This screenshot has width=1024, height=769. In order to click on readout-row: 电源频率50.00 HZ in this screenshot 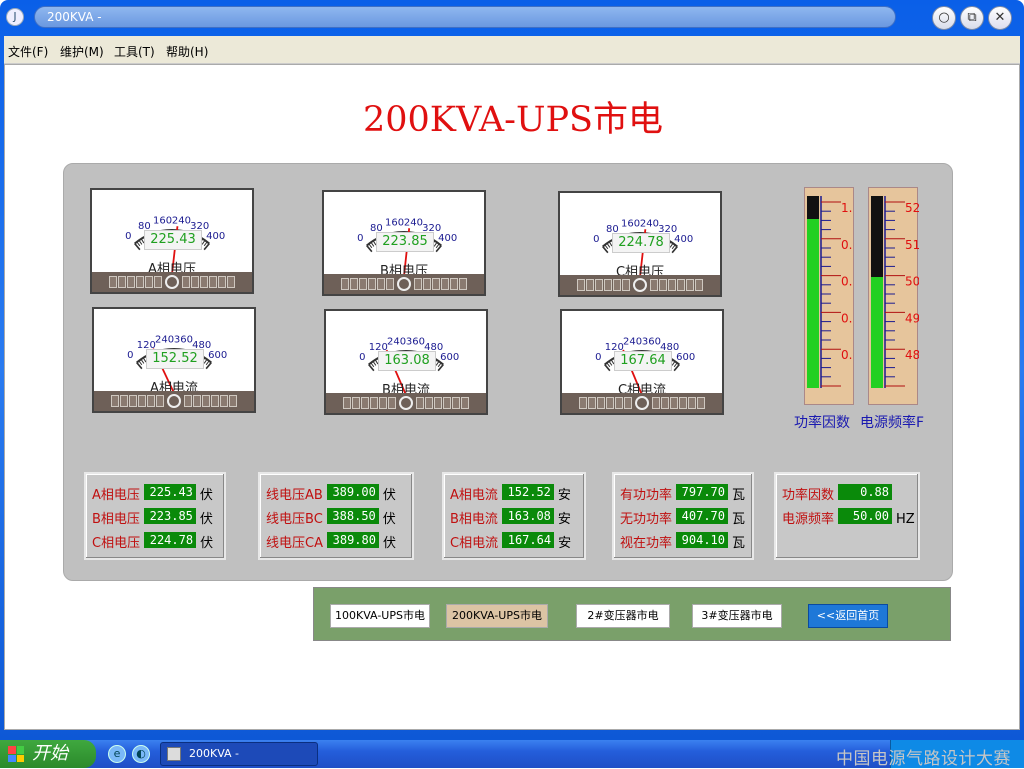, I will do `click(848, 517)`.